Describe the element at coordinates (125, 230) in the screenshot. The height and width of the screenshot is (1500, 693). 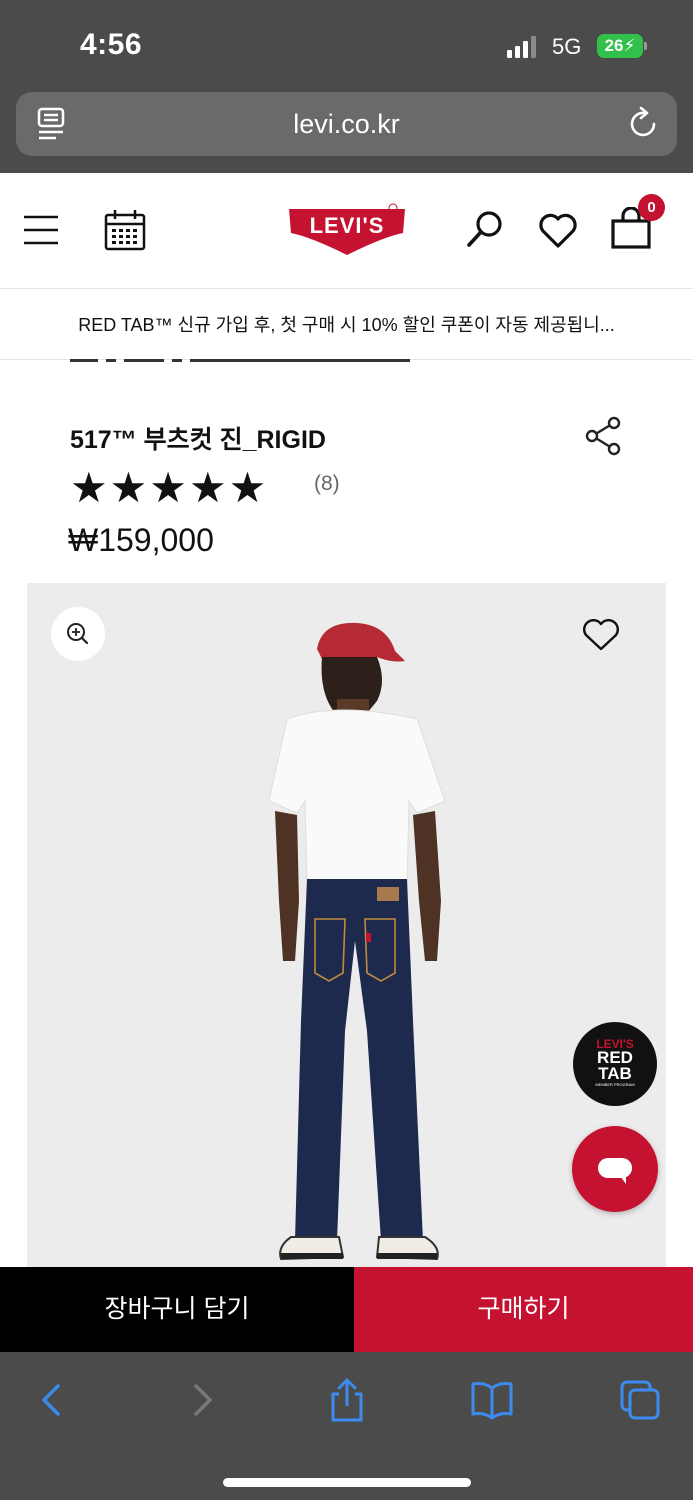
I see `calendar-icon` at that location.